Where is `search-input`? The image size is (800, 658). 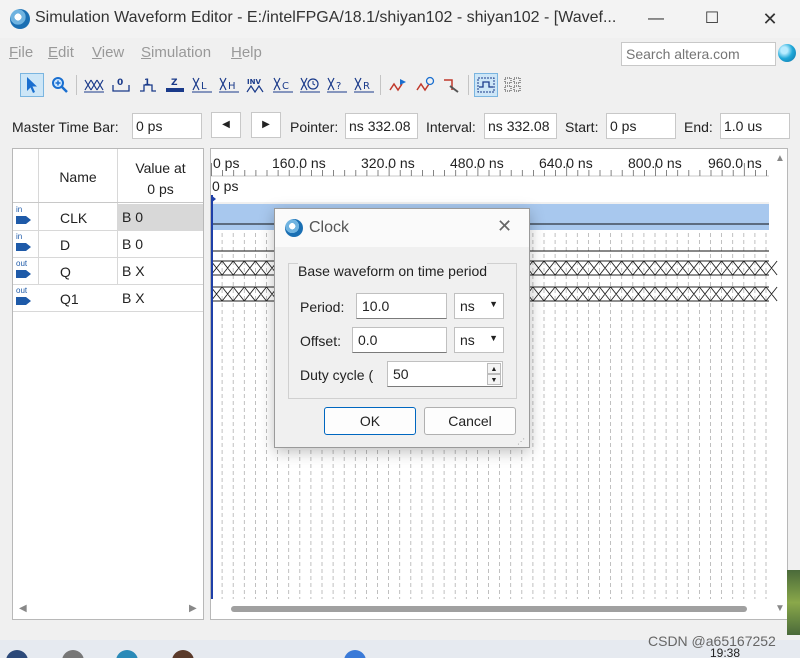 search-input is located at coordinates (698, 54).